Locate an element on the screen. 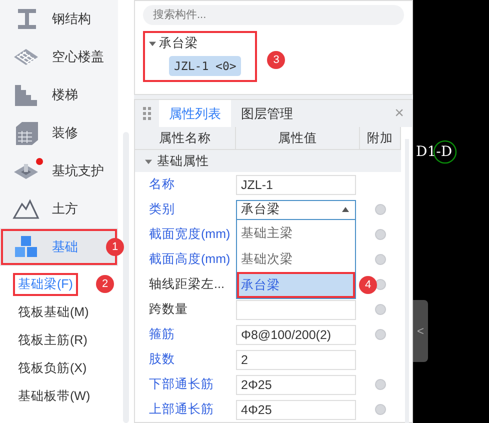 This screenshot has width=489, height=423. property-field is located at coordinates (296, 310).